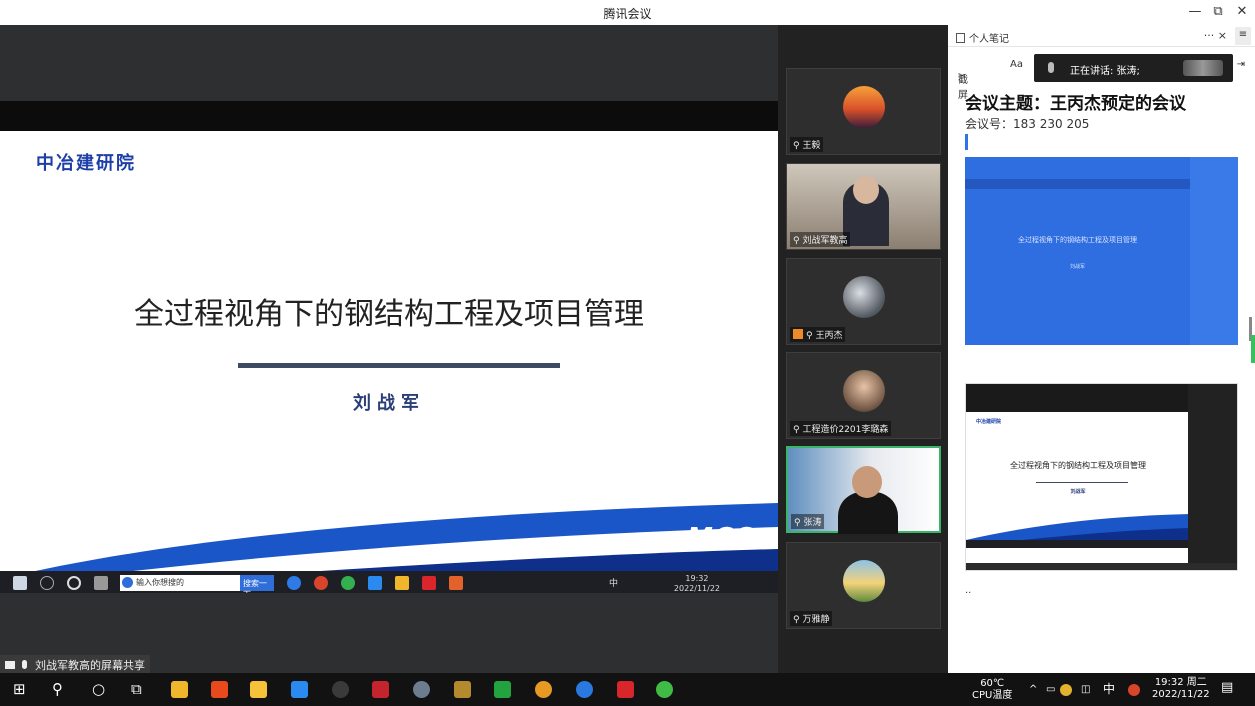 The width and height of the screenshot is (1255, 706). What do you see at coordinates (808, 521) in the screenshot?
I see `participant-name: ⚲ 张涛` at bounding box center [808, 521].